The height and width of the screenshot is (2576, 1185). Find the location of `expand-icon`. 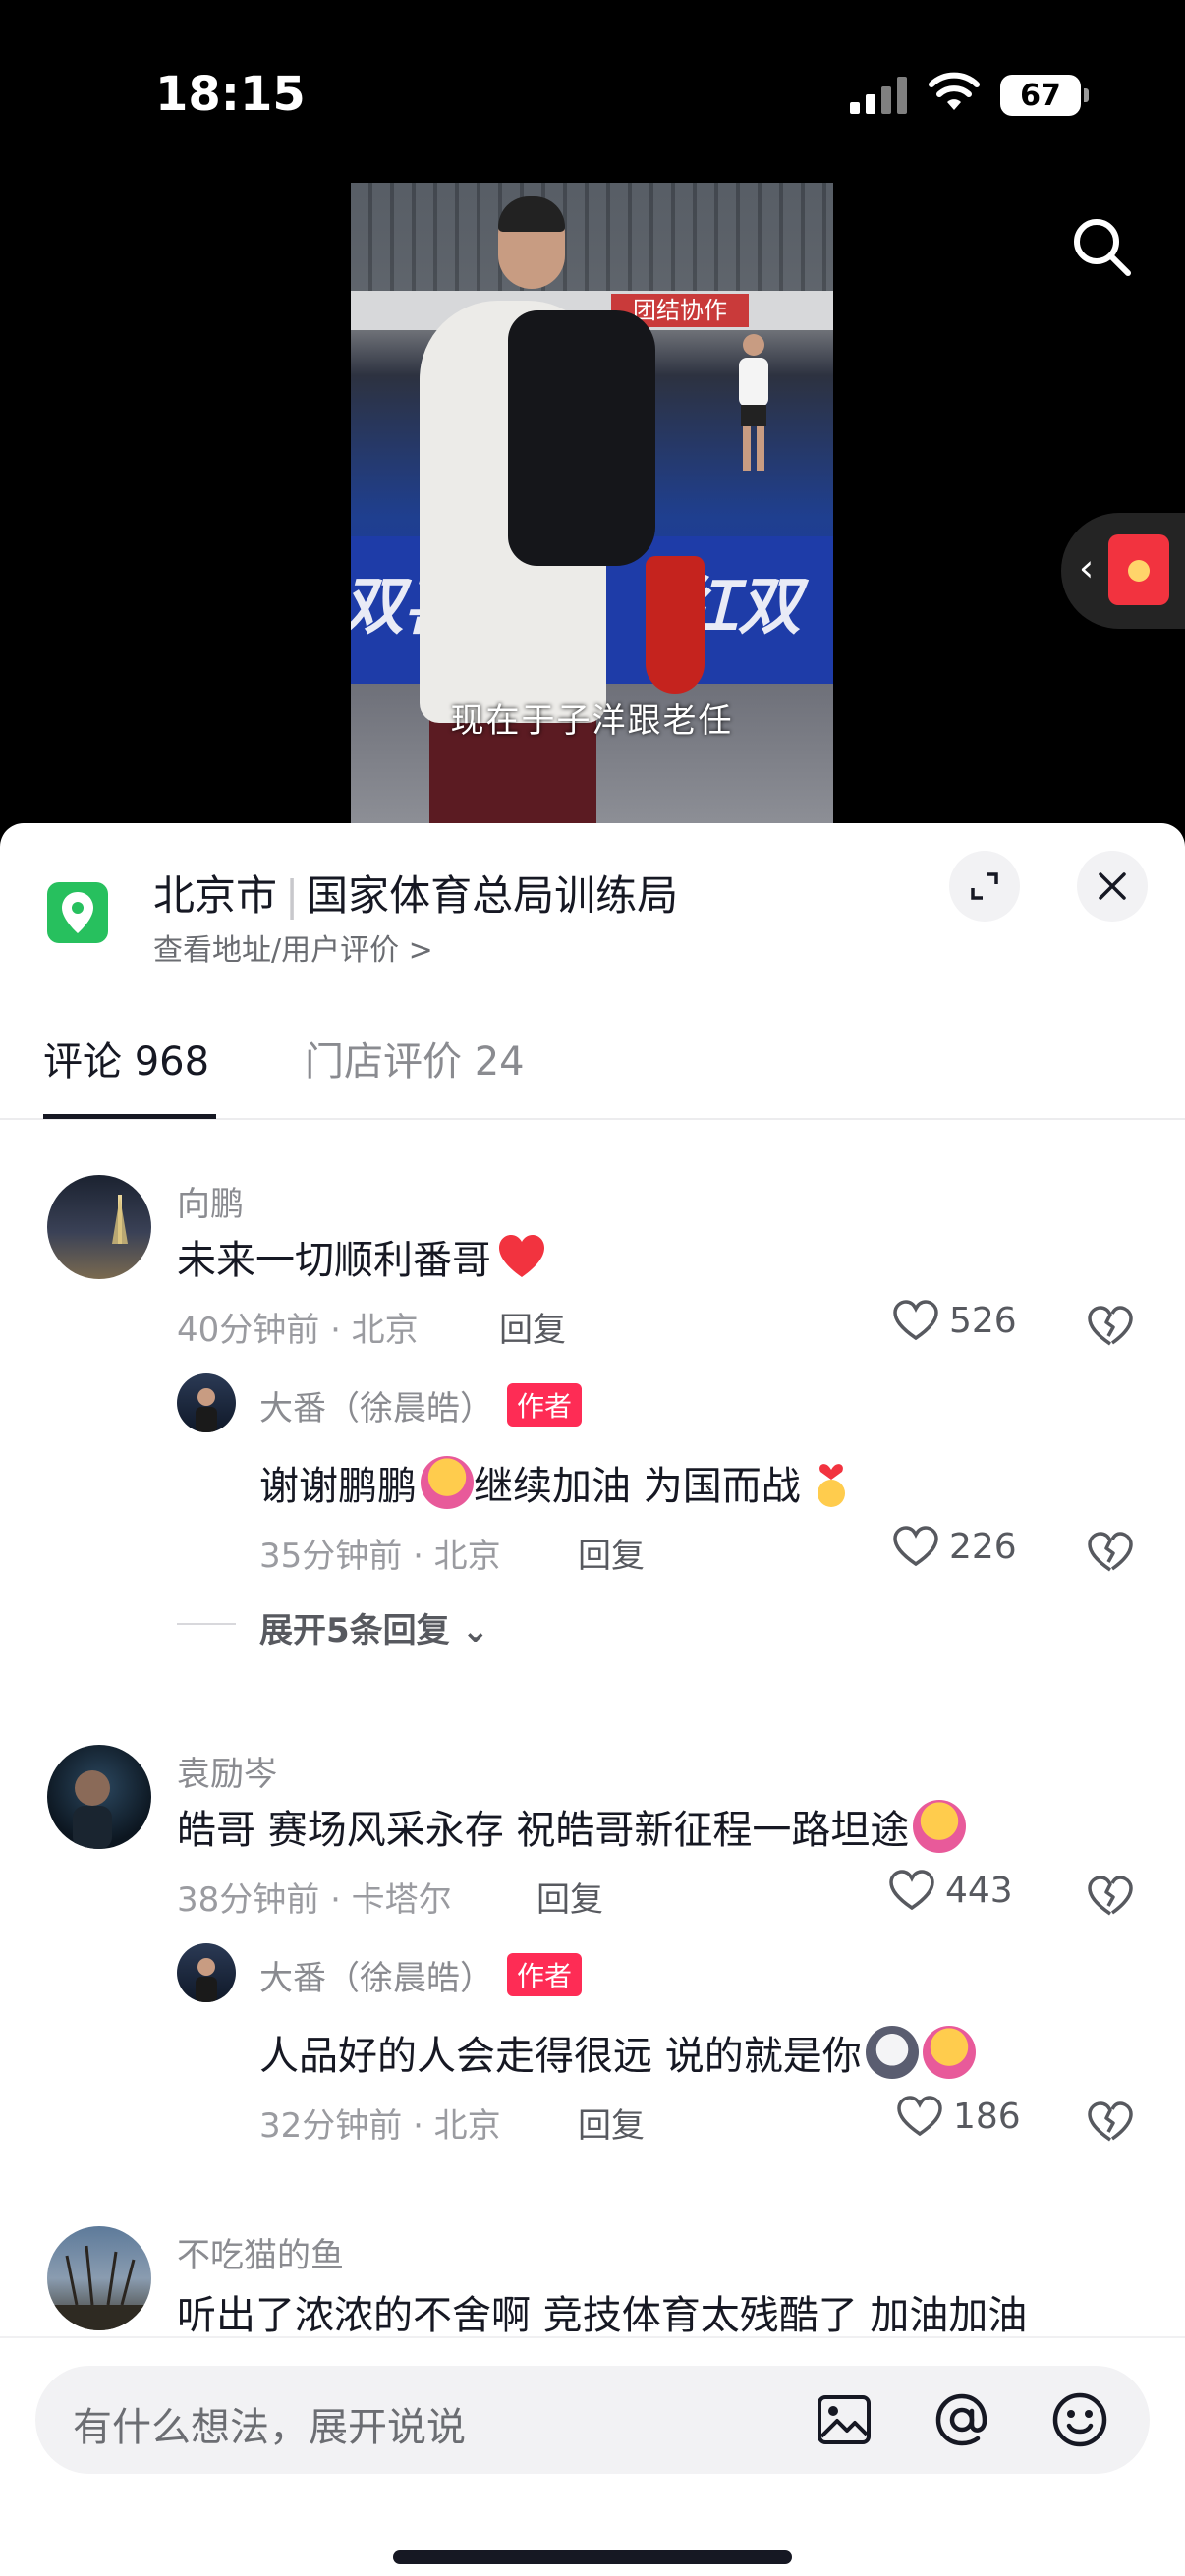

expand-icon is located at coordinates (985, 886).